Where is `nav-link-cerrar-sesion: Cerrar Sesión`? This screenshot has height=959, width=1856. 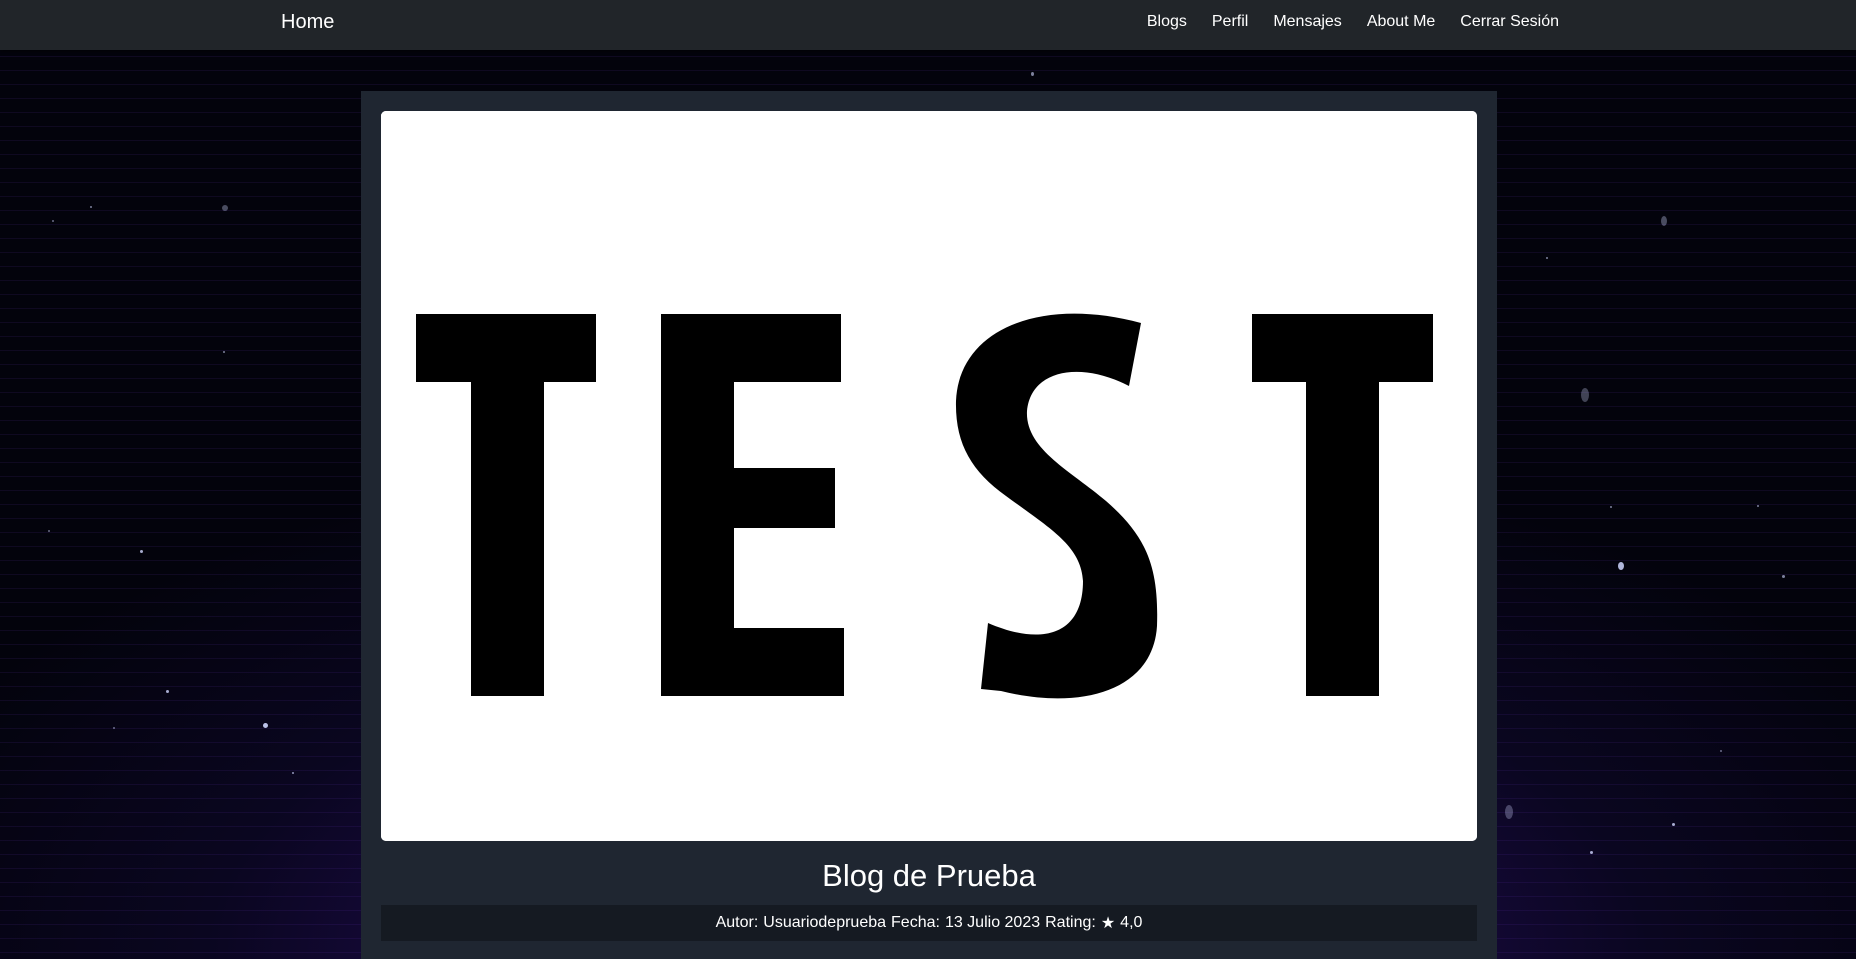 nav-link-cerrar-sesion: Cerrar Sesión is located at coordinates (1509, 22).